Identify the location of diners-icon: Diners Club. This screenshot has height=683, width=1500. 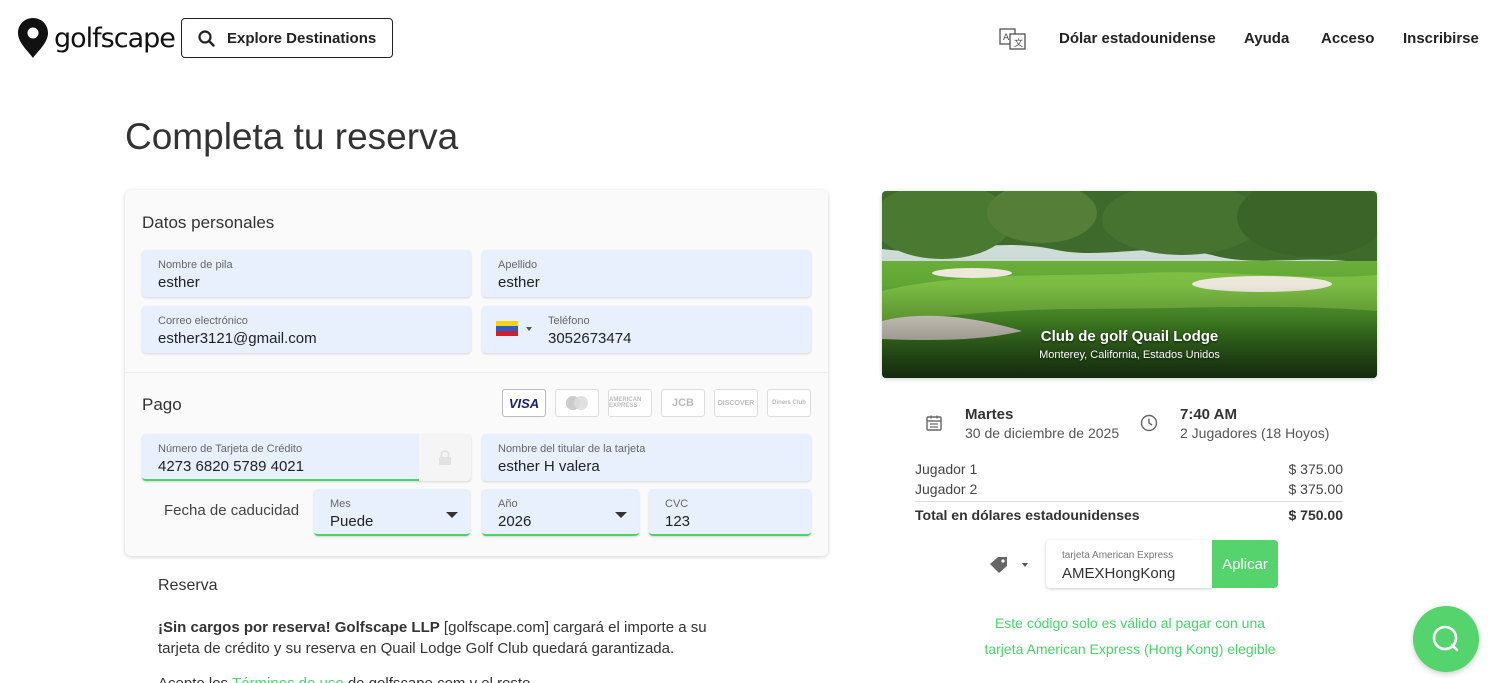
(789, 403).